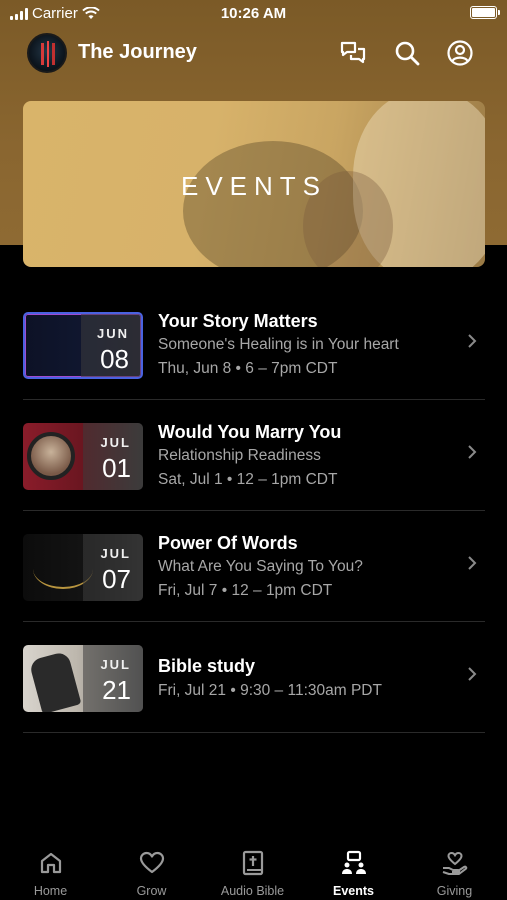 The image size is (507, 900). Describe the element at coordinates (83, 678) in the screenshot. I see `event-thumbnail: JUL 21` at that location.